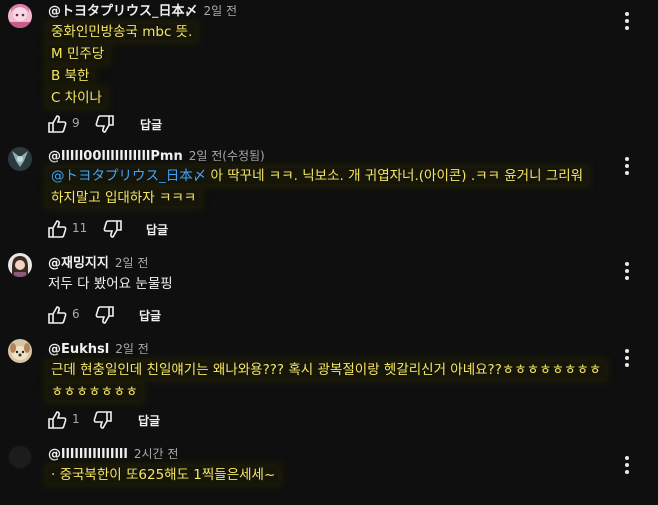  What do you see at coordinates (122, 32) in the screenshot?
I see `comment-line: 중화인민방송국 mbc 뜻.` at bounding box center [122, 32].